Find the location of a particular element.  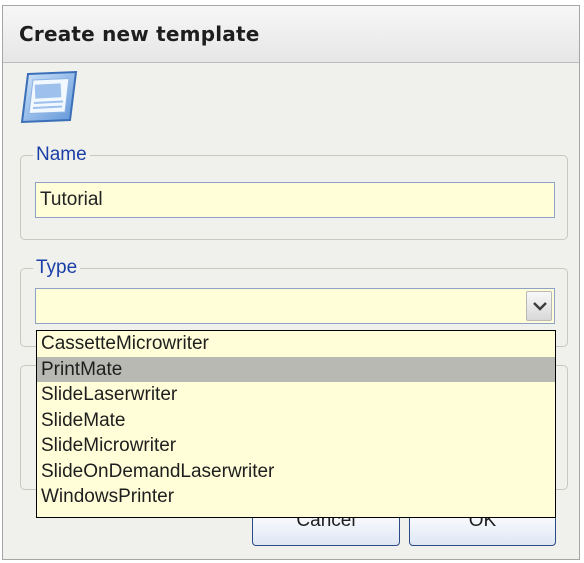

dropdown-option: SlideLaserwriter is located at coordinates (296, 395).